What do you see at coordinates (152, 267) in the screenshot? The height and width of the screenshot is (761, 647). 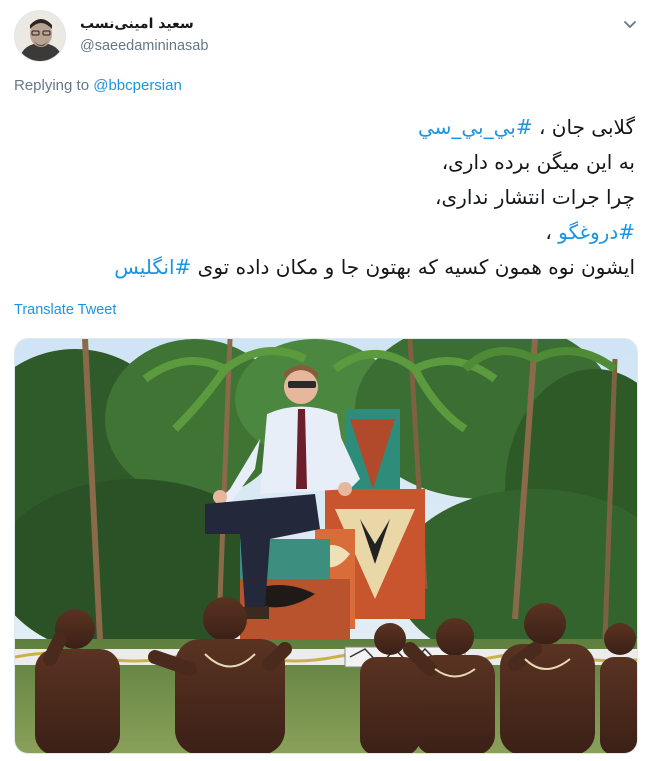 I see `hashtag-england: #انگلیس` at bounding box center [152, 267].